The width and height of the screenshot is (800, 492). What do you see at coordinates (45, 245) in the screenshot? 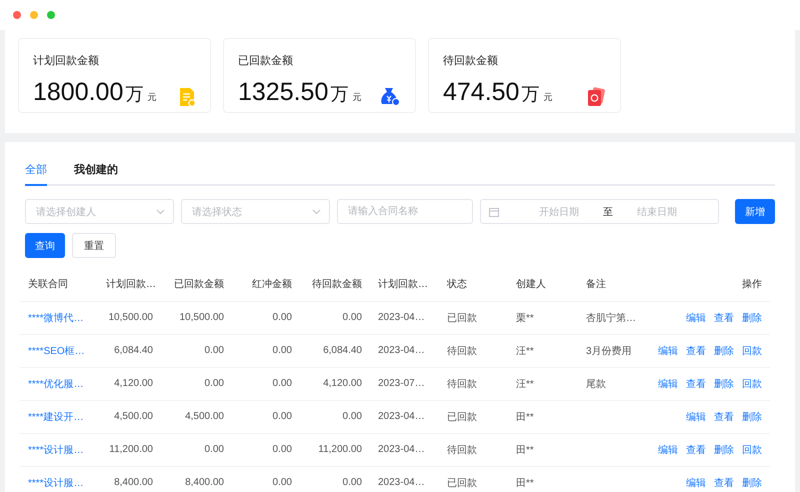
I see `query-button: 查询` at bounding box center [45, 245].